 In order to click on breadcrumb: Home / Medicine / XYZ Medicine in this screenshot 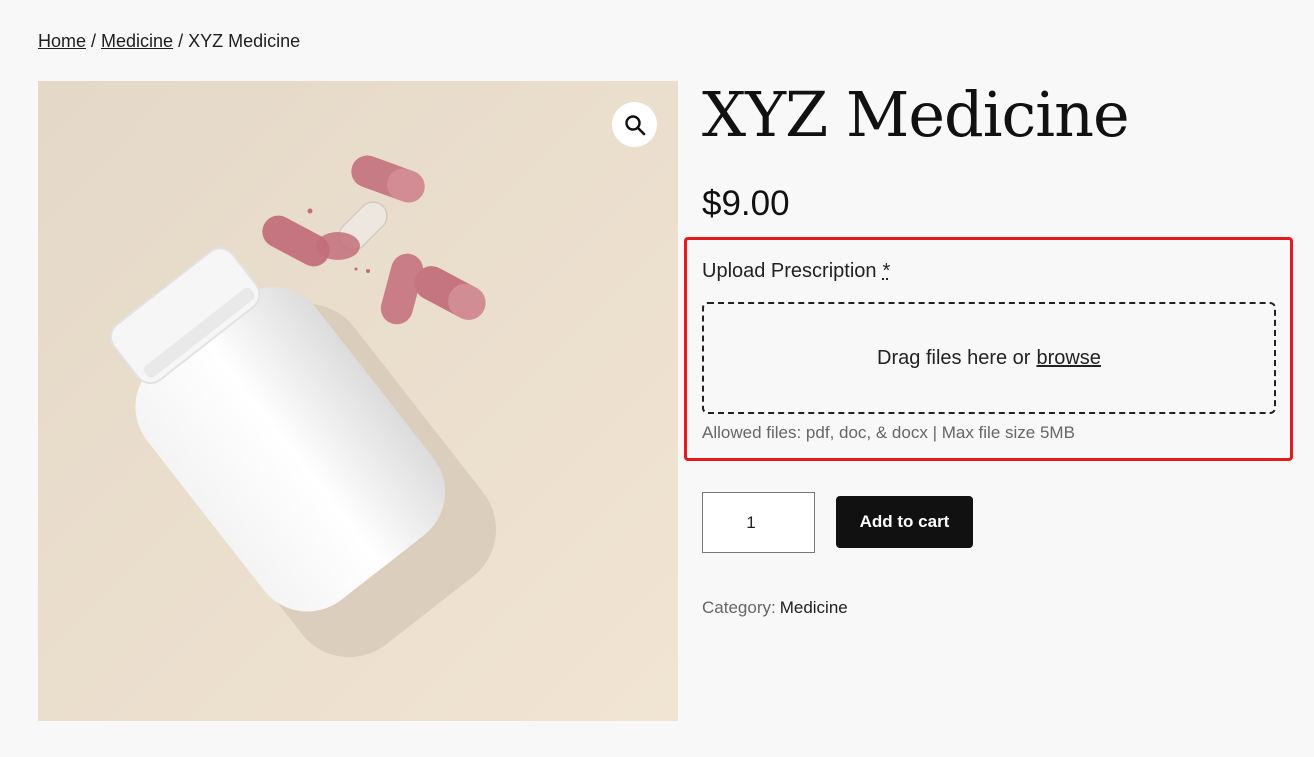, I will do `click(169, 41)`.